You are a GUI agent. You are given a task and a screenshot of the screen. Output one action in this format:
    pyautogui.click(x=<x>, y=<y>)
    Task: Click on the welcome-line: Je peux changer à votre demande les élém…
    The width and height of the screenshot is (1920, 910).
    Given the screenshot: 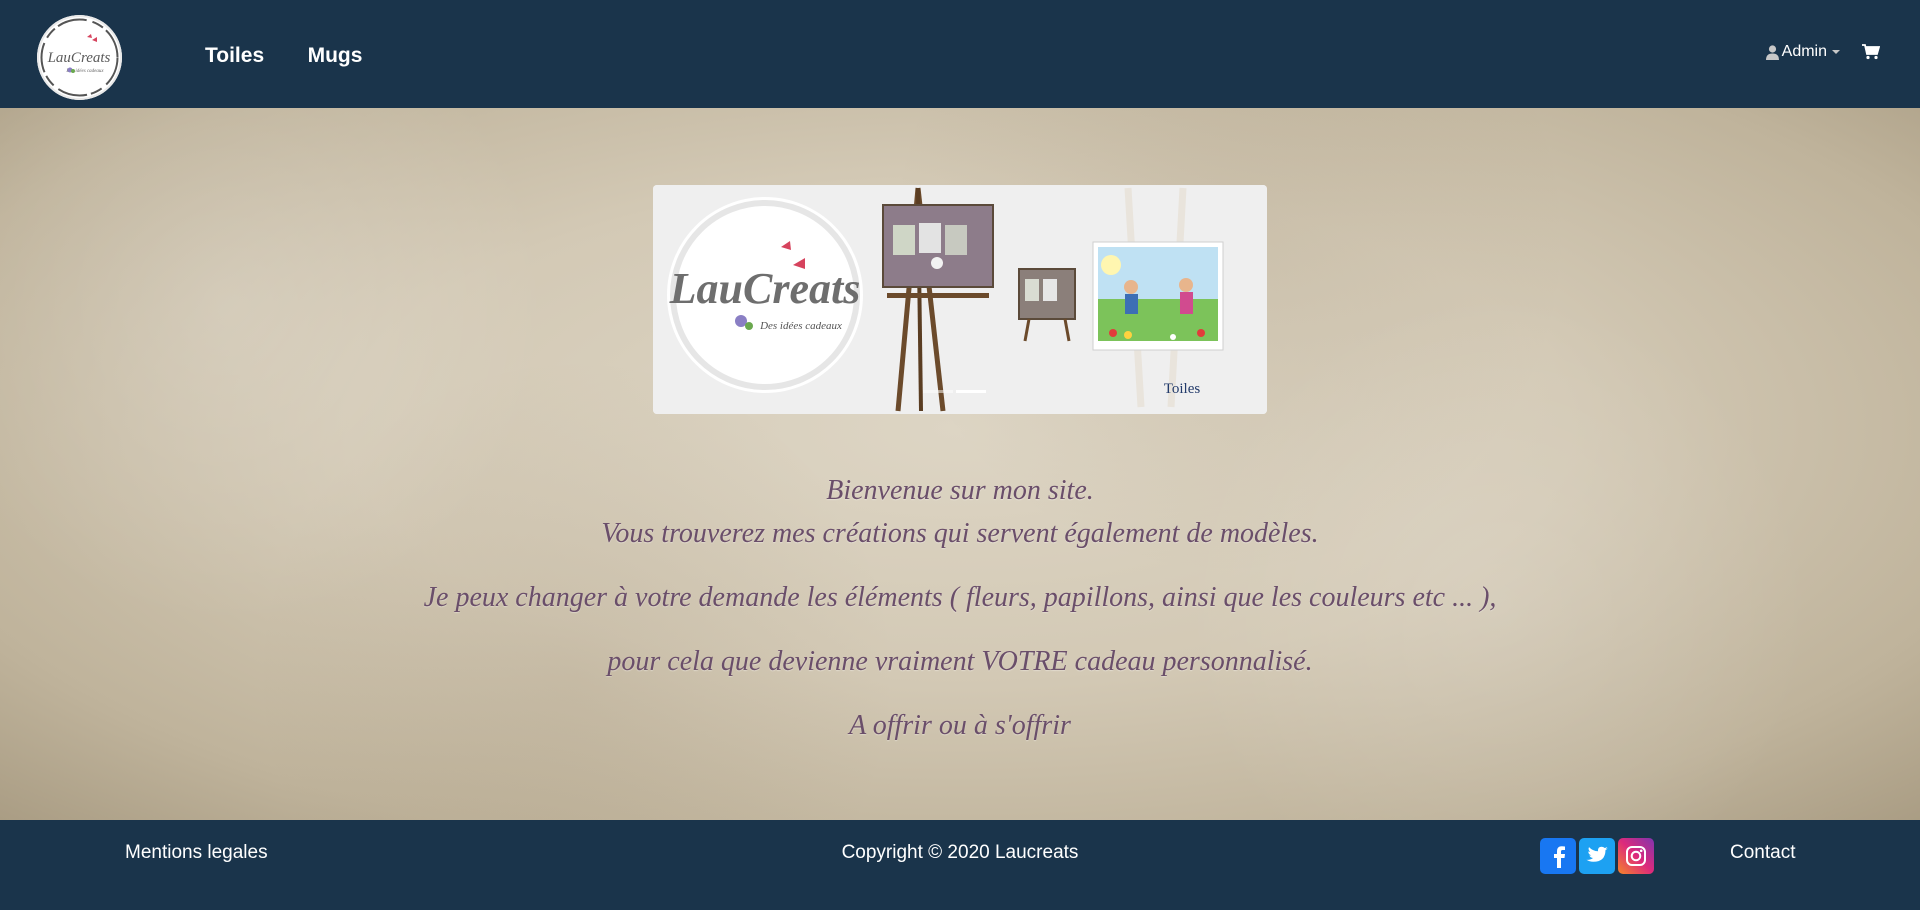 What is the action you would take?
    pyautogui.click(x=960, y=597)
    